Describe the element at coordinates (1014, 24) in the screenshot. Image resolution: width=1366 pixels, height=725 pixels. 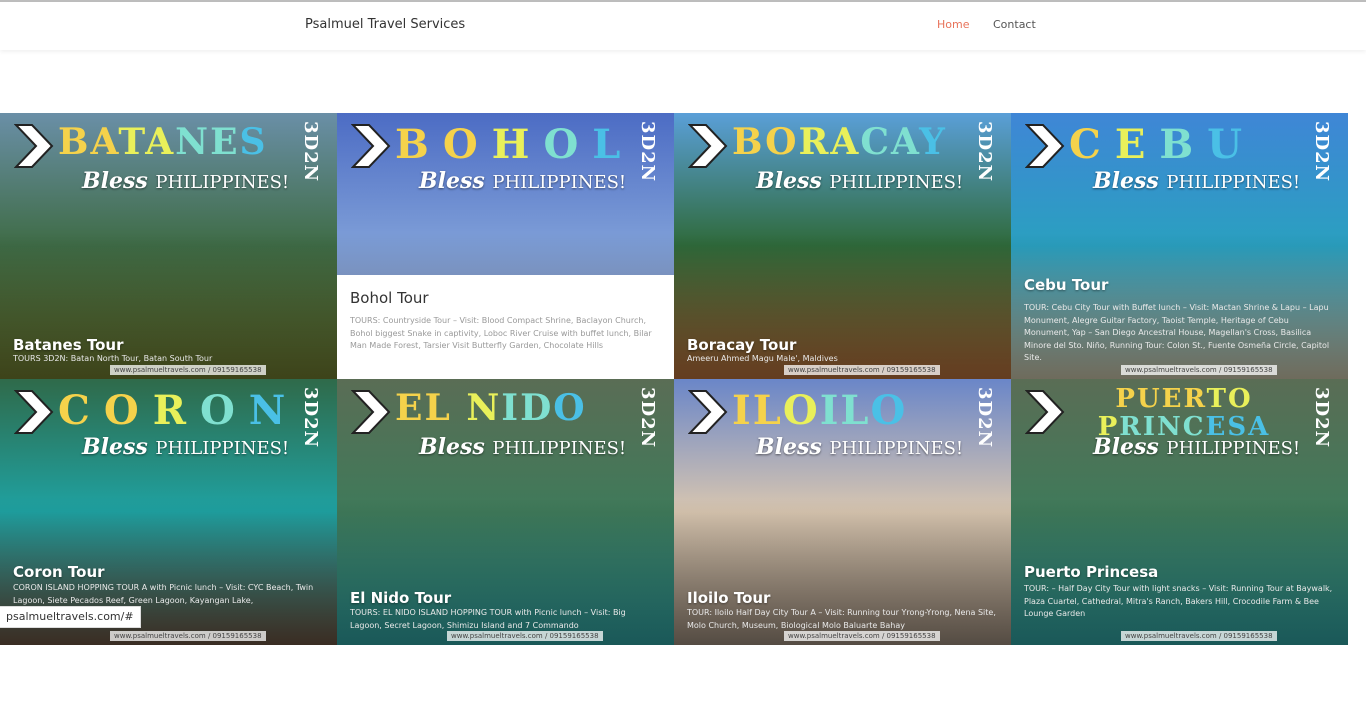
I see `nav-contact-link: Contact` at that location.